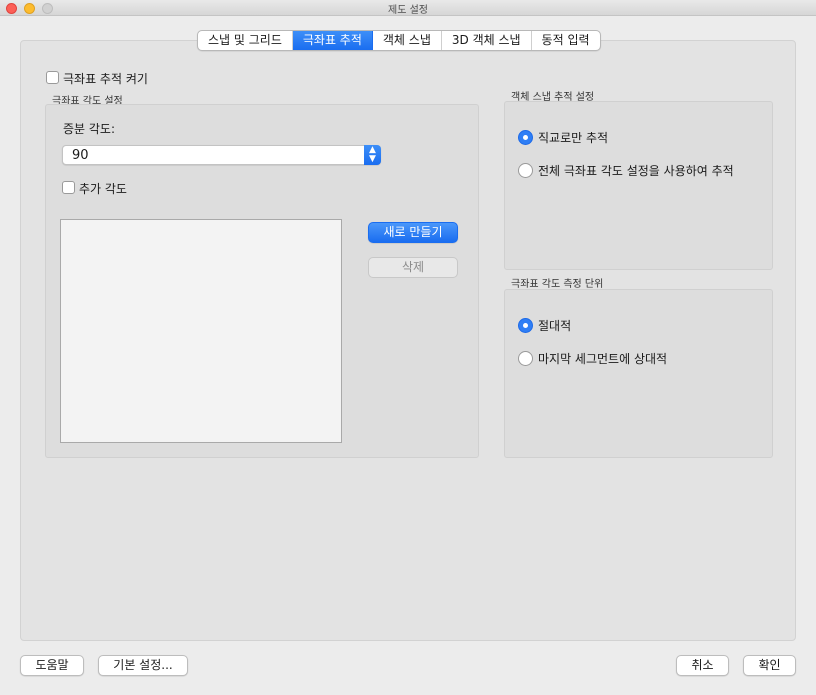 This screenshot has width=816, height=695. I want to click on increment-angle-label: 증분 각도:, so click(89, 129).